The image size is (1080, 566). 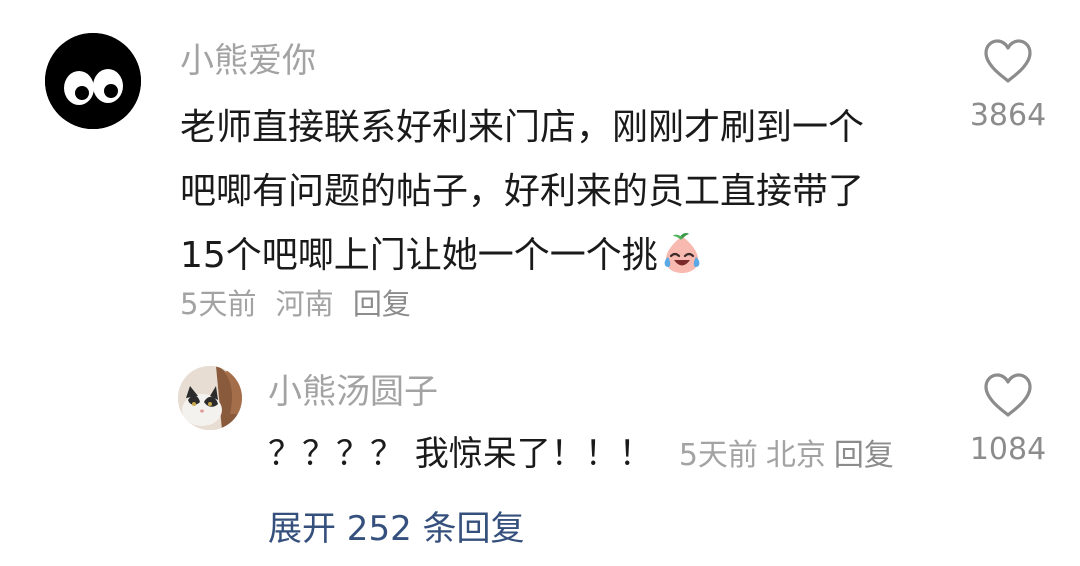 I want to click on like-button: 3864, so click(x=1008, y=87).